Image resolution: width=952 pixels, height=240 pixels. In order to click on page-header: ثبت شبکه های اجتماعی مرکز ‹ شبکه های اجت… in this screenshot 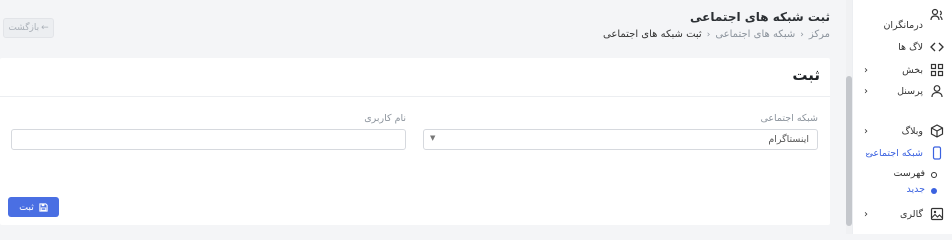, I will do `click(580, 25)`.